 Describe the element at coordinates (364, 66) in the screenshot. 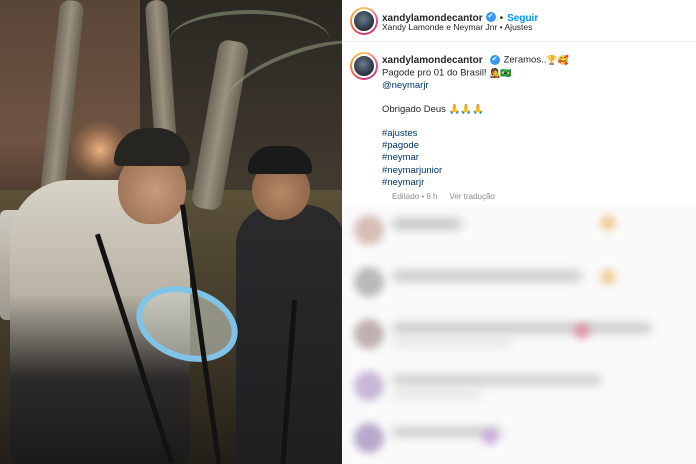

I see `caption-avatar` at that location.